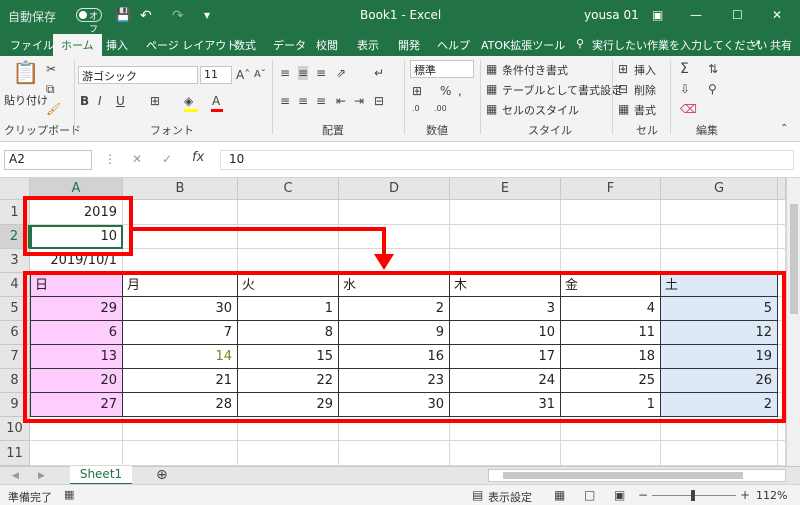 This screenshot has height=505, width=800. I want to click on fill-icon: ⇩, so click(685, 89).